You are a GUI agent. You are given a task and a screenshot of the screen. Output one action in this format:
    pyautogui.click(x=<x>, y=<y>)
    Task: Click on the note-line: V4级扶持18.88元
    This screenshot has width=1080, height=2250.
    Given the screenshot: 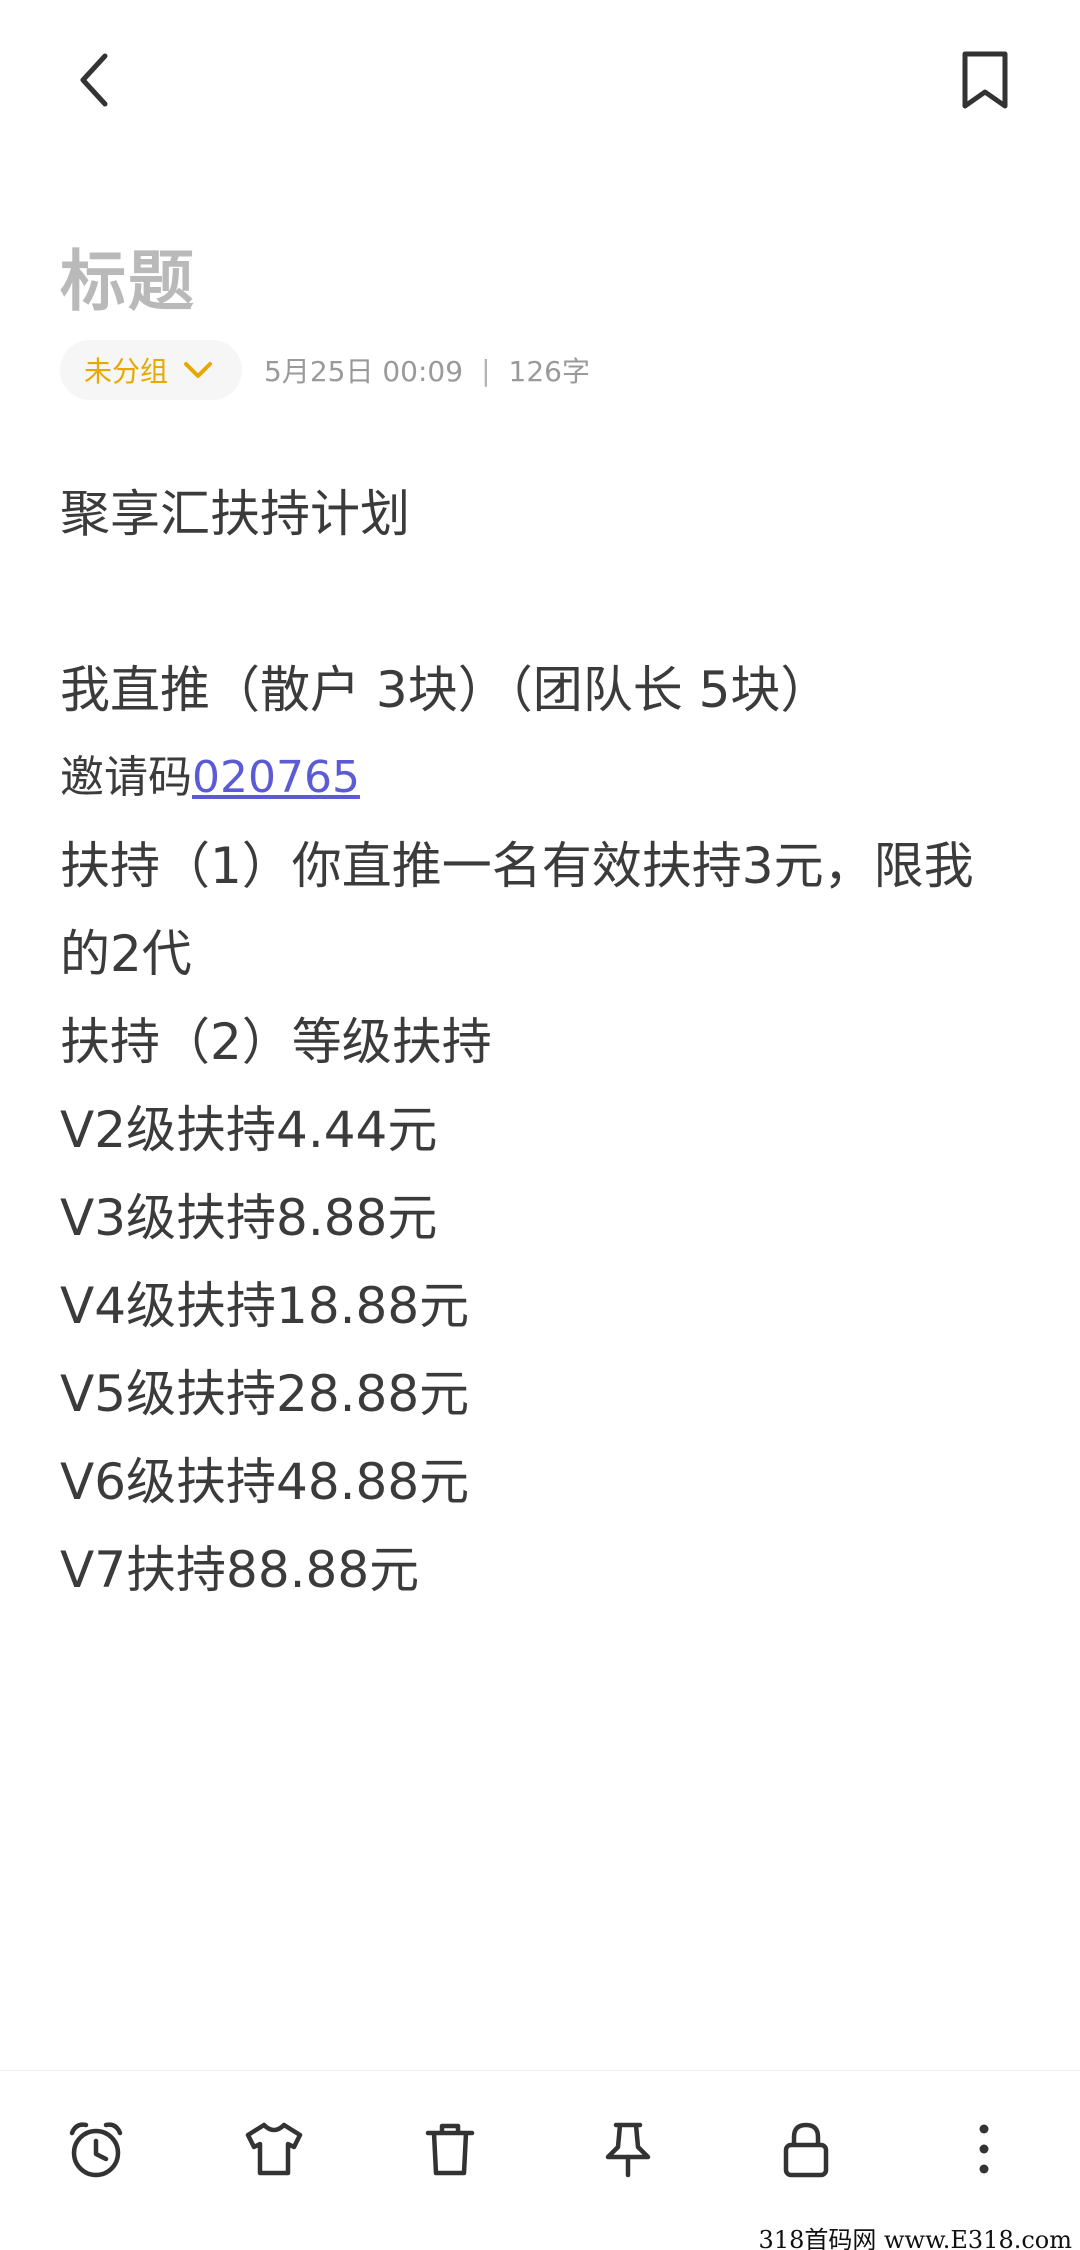 What is the action you would take?
    pyautogui.click(x=265, y=1306)
    